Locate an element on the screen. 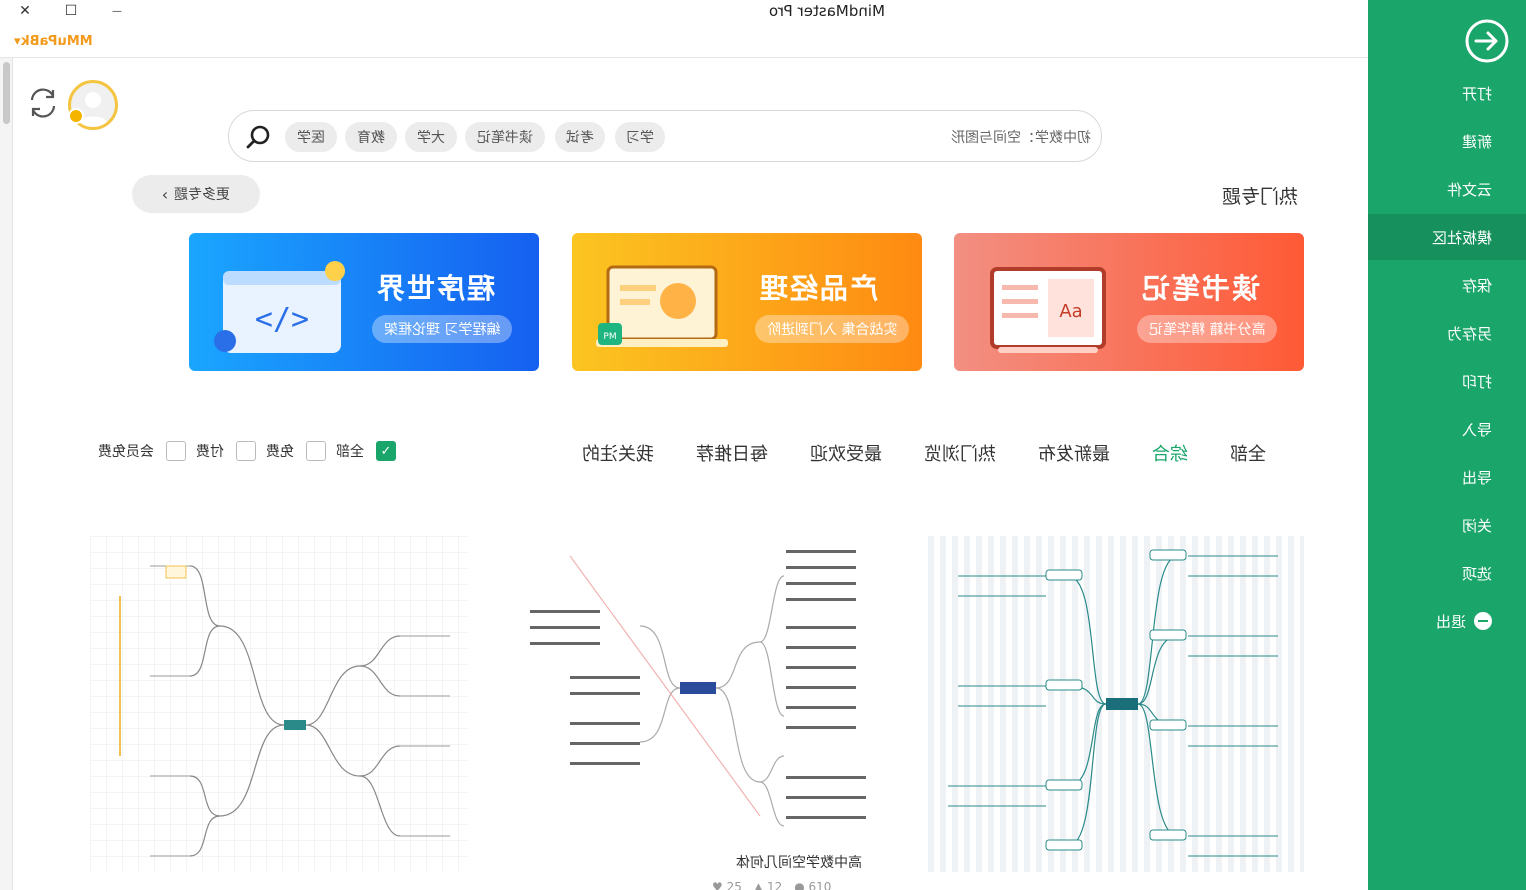  banner-subtitle: 高分书籍 精华笔记 is located at coordinates (1207, 329).